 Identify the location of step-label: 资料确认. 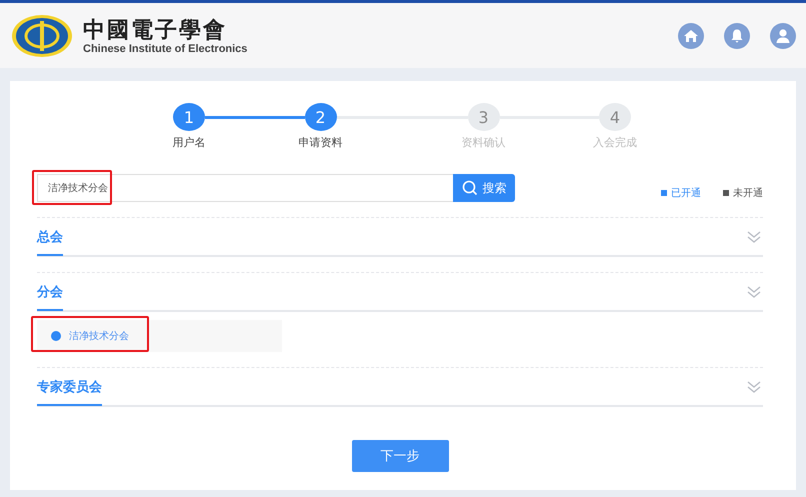
(484, 142).